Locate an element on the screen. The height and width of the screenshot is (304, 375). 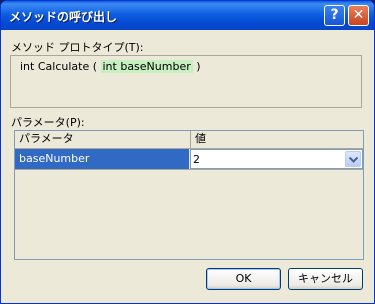
column-header-parameter: パラメータ is located at coordinates (102, 139).